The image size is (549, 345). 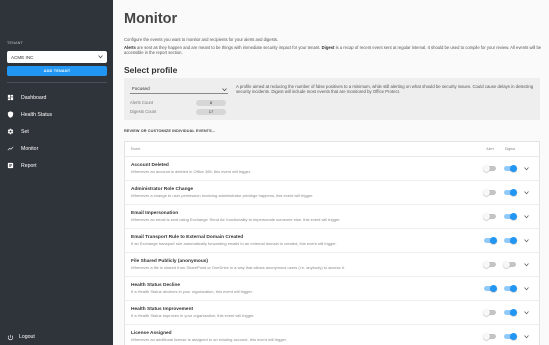 I want to click on profile-select-value: Focused, so click(x=141, y=89).